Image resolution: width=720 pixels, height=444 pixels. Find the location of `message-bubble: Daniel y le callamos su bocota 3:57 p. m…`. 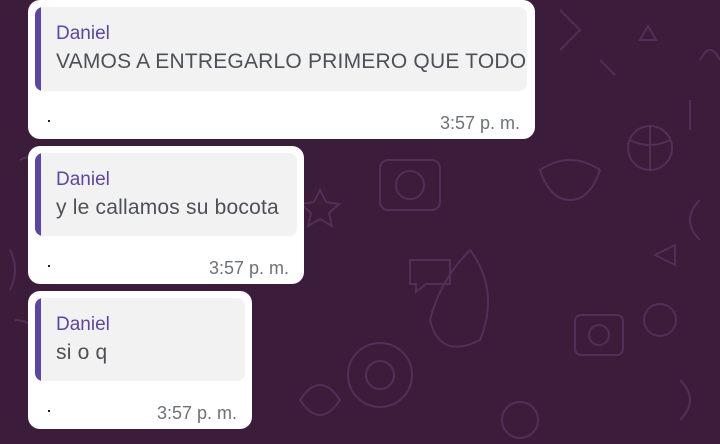

message-bubble: Daniel y le callamos su bocota 3:57 p. m… is located at coordinates (166, 215).